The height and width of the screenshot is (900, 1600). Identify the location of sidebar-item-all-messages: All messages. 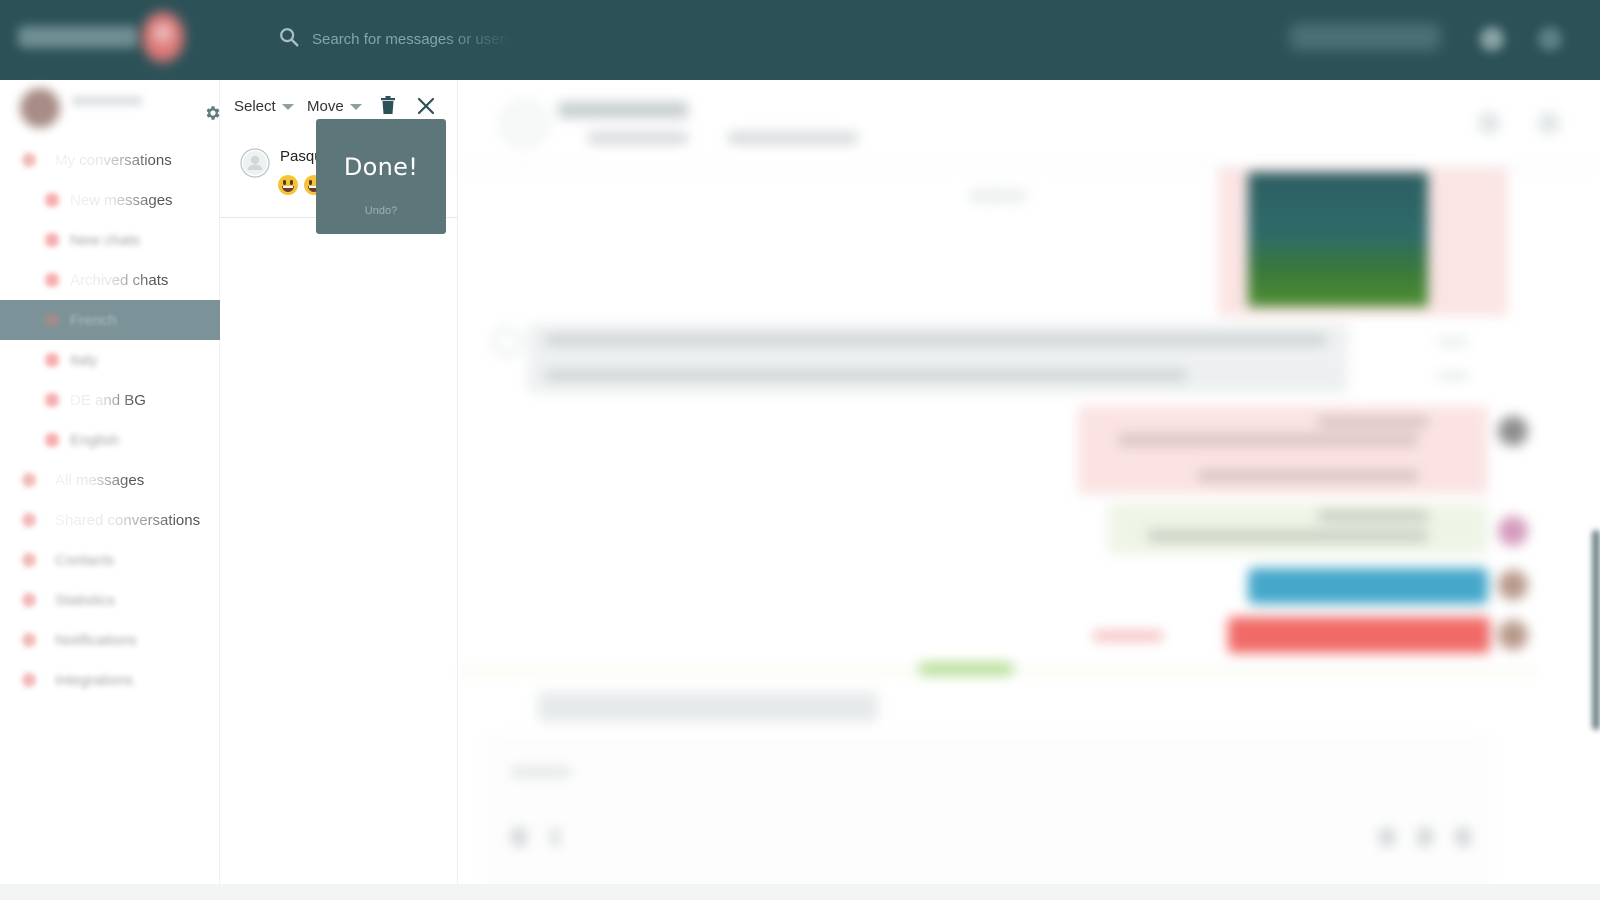
(110, 480).